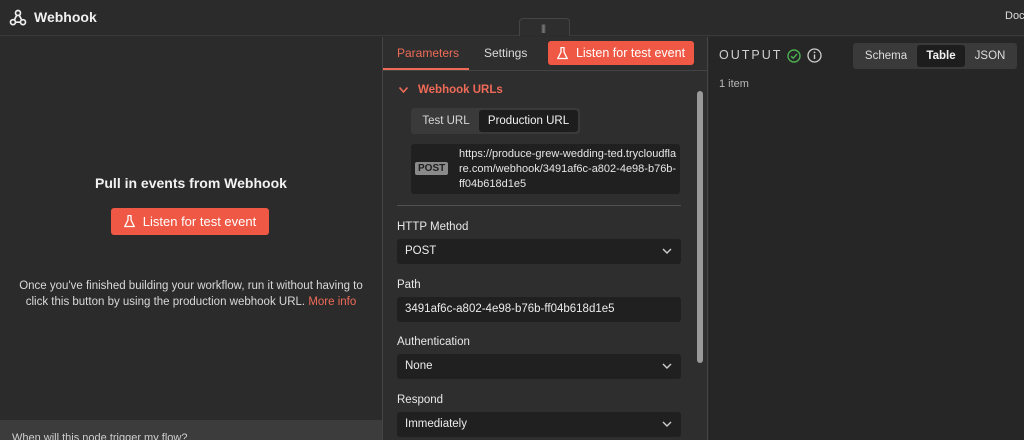 This screenshot has height=440, width=1024. I want to click on view-table-option: Table, so click(941, 56).